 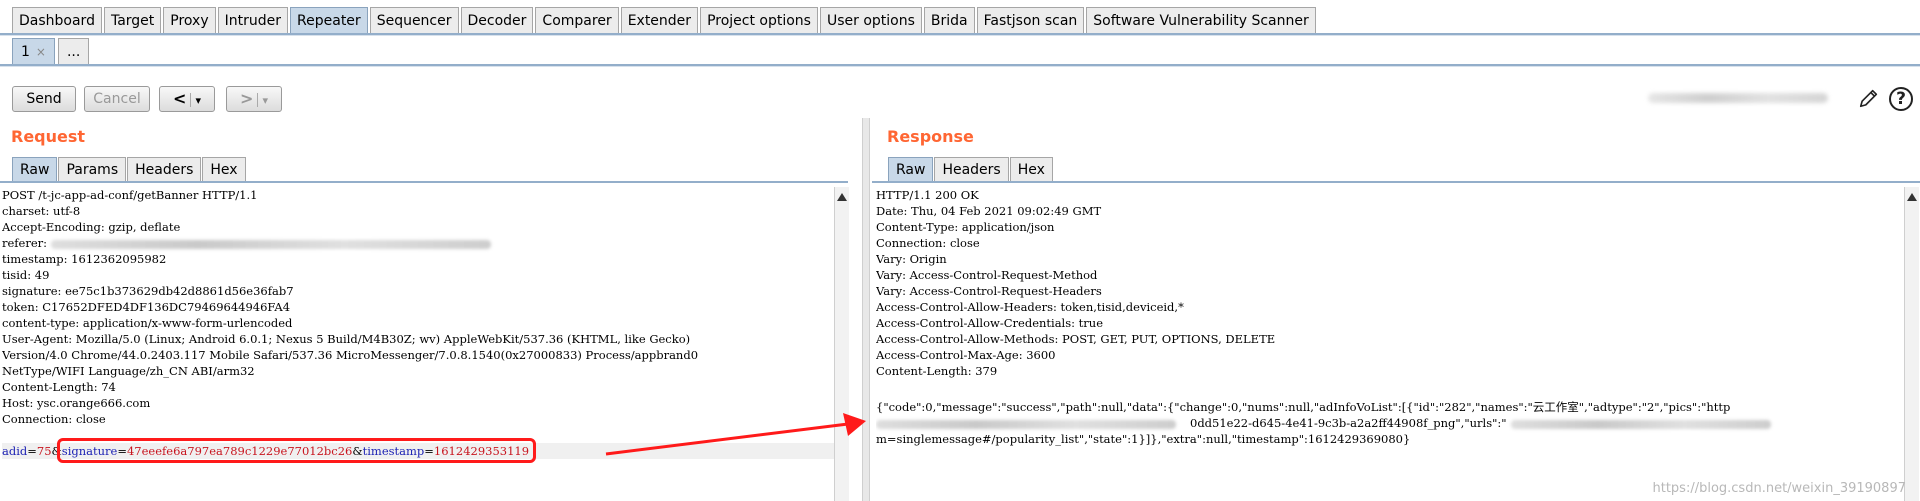 What do you see at coordinates (1201, 20) in the screenshot?
I see `tab-software-vulnerability-scanner: Software Vulnerability Scanner` at bounding box center [1201, 20].